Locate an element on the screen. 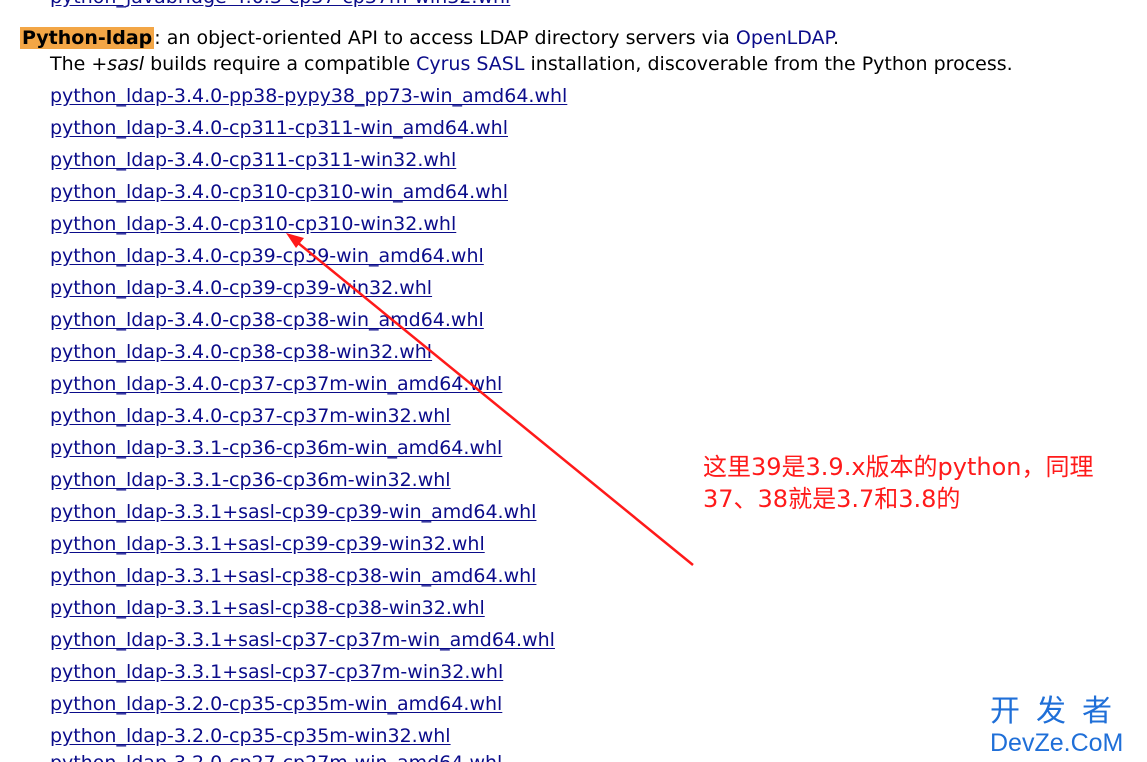  watermark-english: DevZe.CoM is located at coordinates (1057, 743).